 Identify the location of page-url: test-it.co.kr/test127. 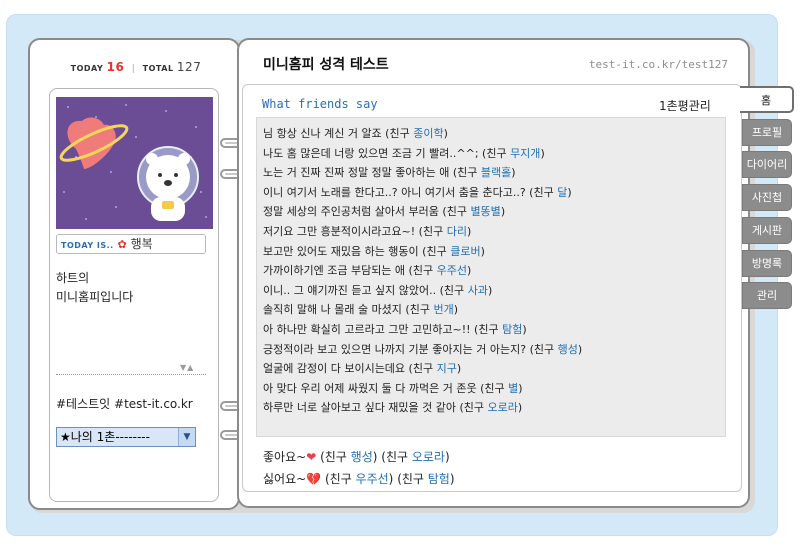
(658, 64).